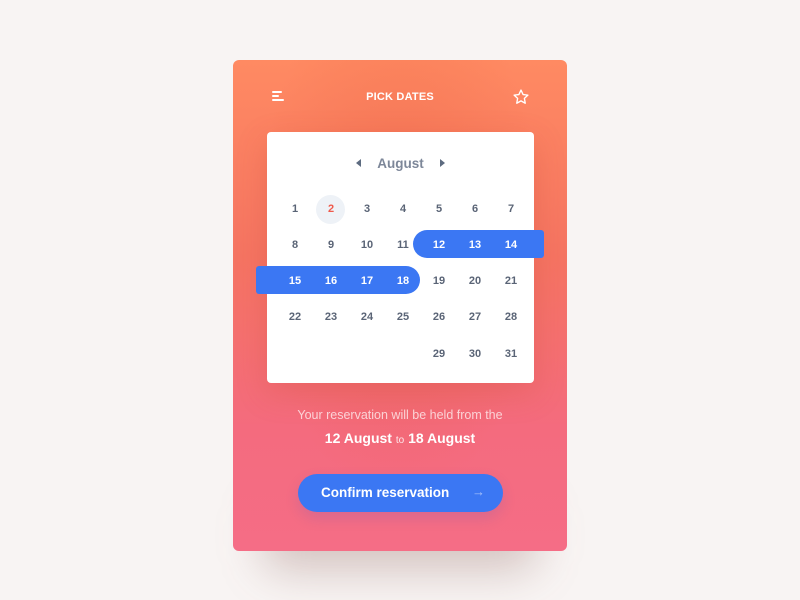 The height and width of the screenshot is (600, 800). I want to click on star-icon, so click(521, 97).